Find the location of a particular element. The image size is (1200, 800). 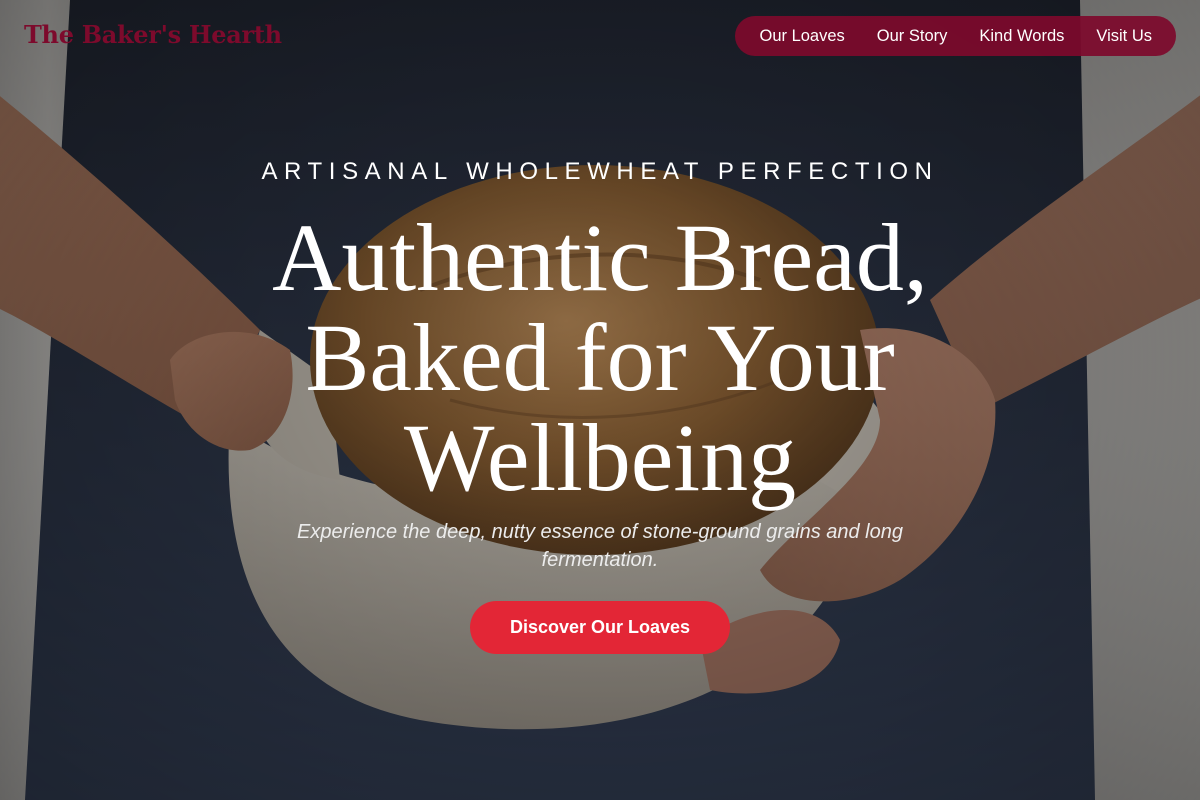

brand-logo: The Baker's Hearth is located at coordinates (153, 34).